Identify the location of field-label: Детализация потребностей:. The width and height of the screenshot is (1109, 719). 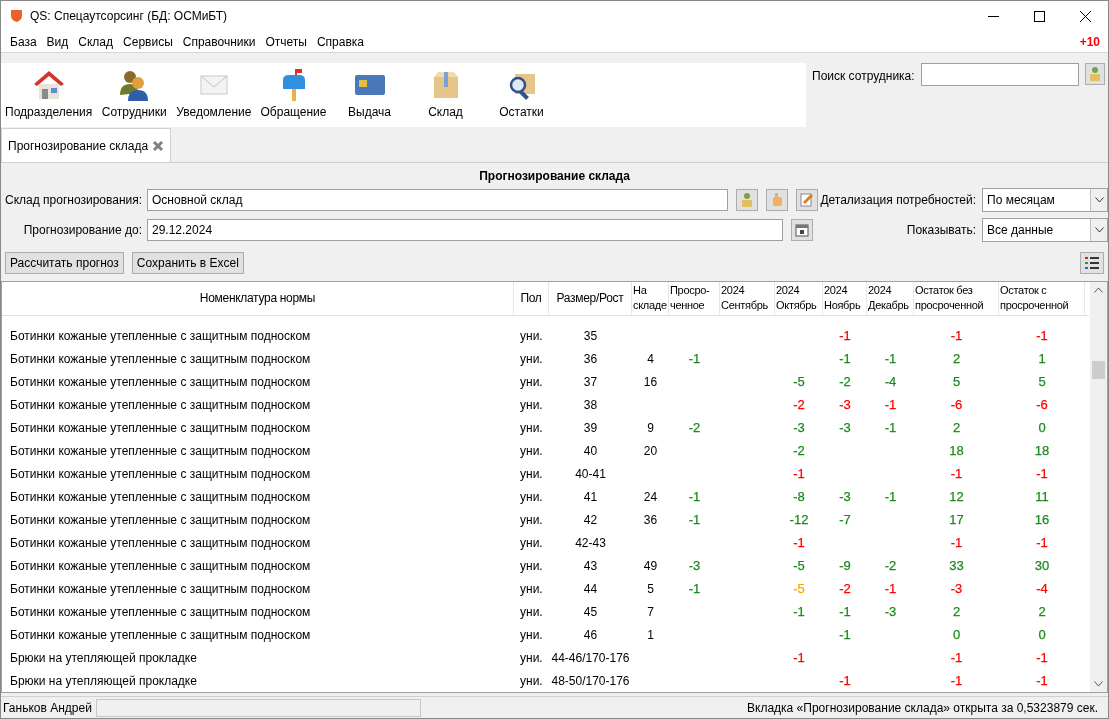
(898, 200).